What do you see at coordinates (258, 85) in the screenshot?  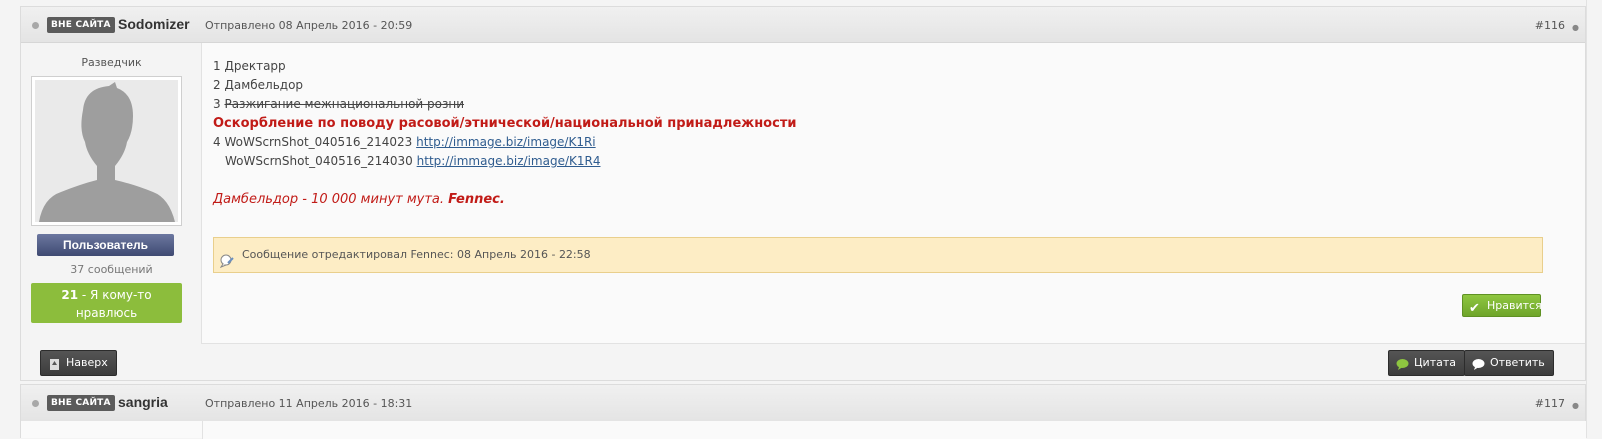 I see `content-line: 2 Дамбельдор` at bounding box center [258, 85].